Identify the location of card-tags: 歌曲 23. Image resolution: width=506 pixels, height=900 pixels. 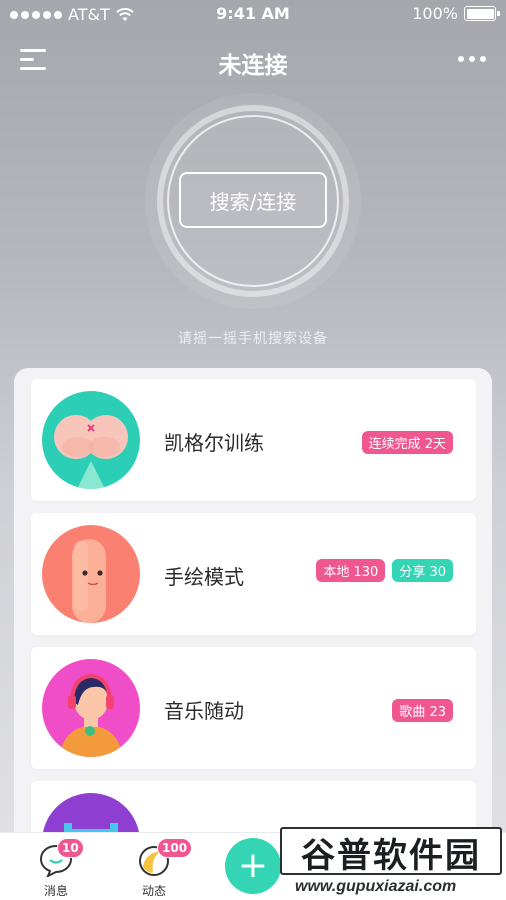
(422, 710).